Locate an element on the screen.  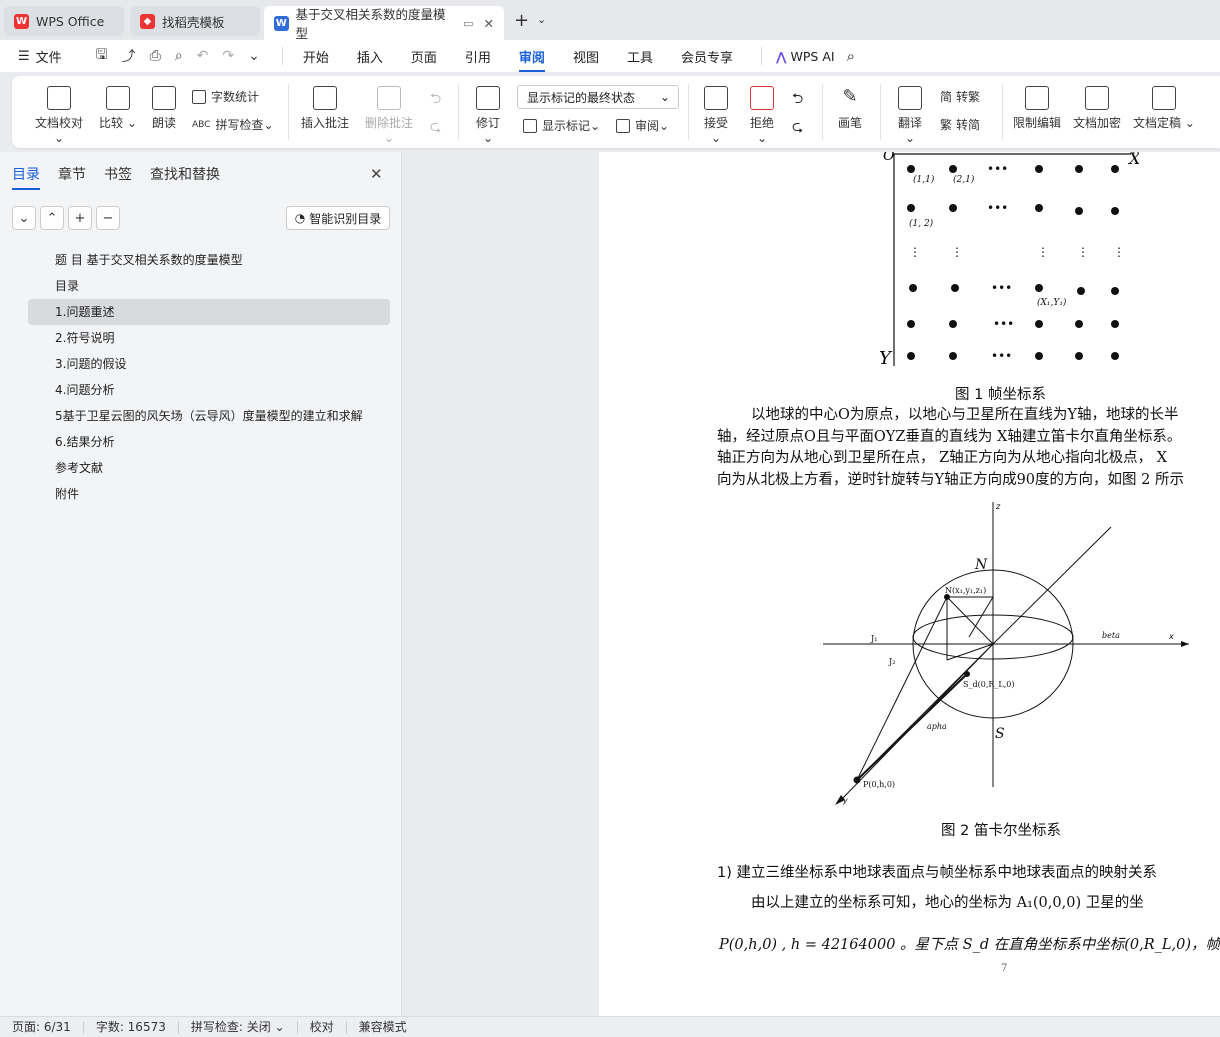
file-menu: ☰ 文件 is located at coordinates (40, 56).